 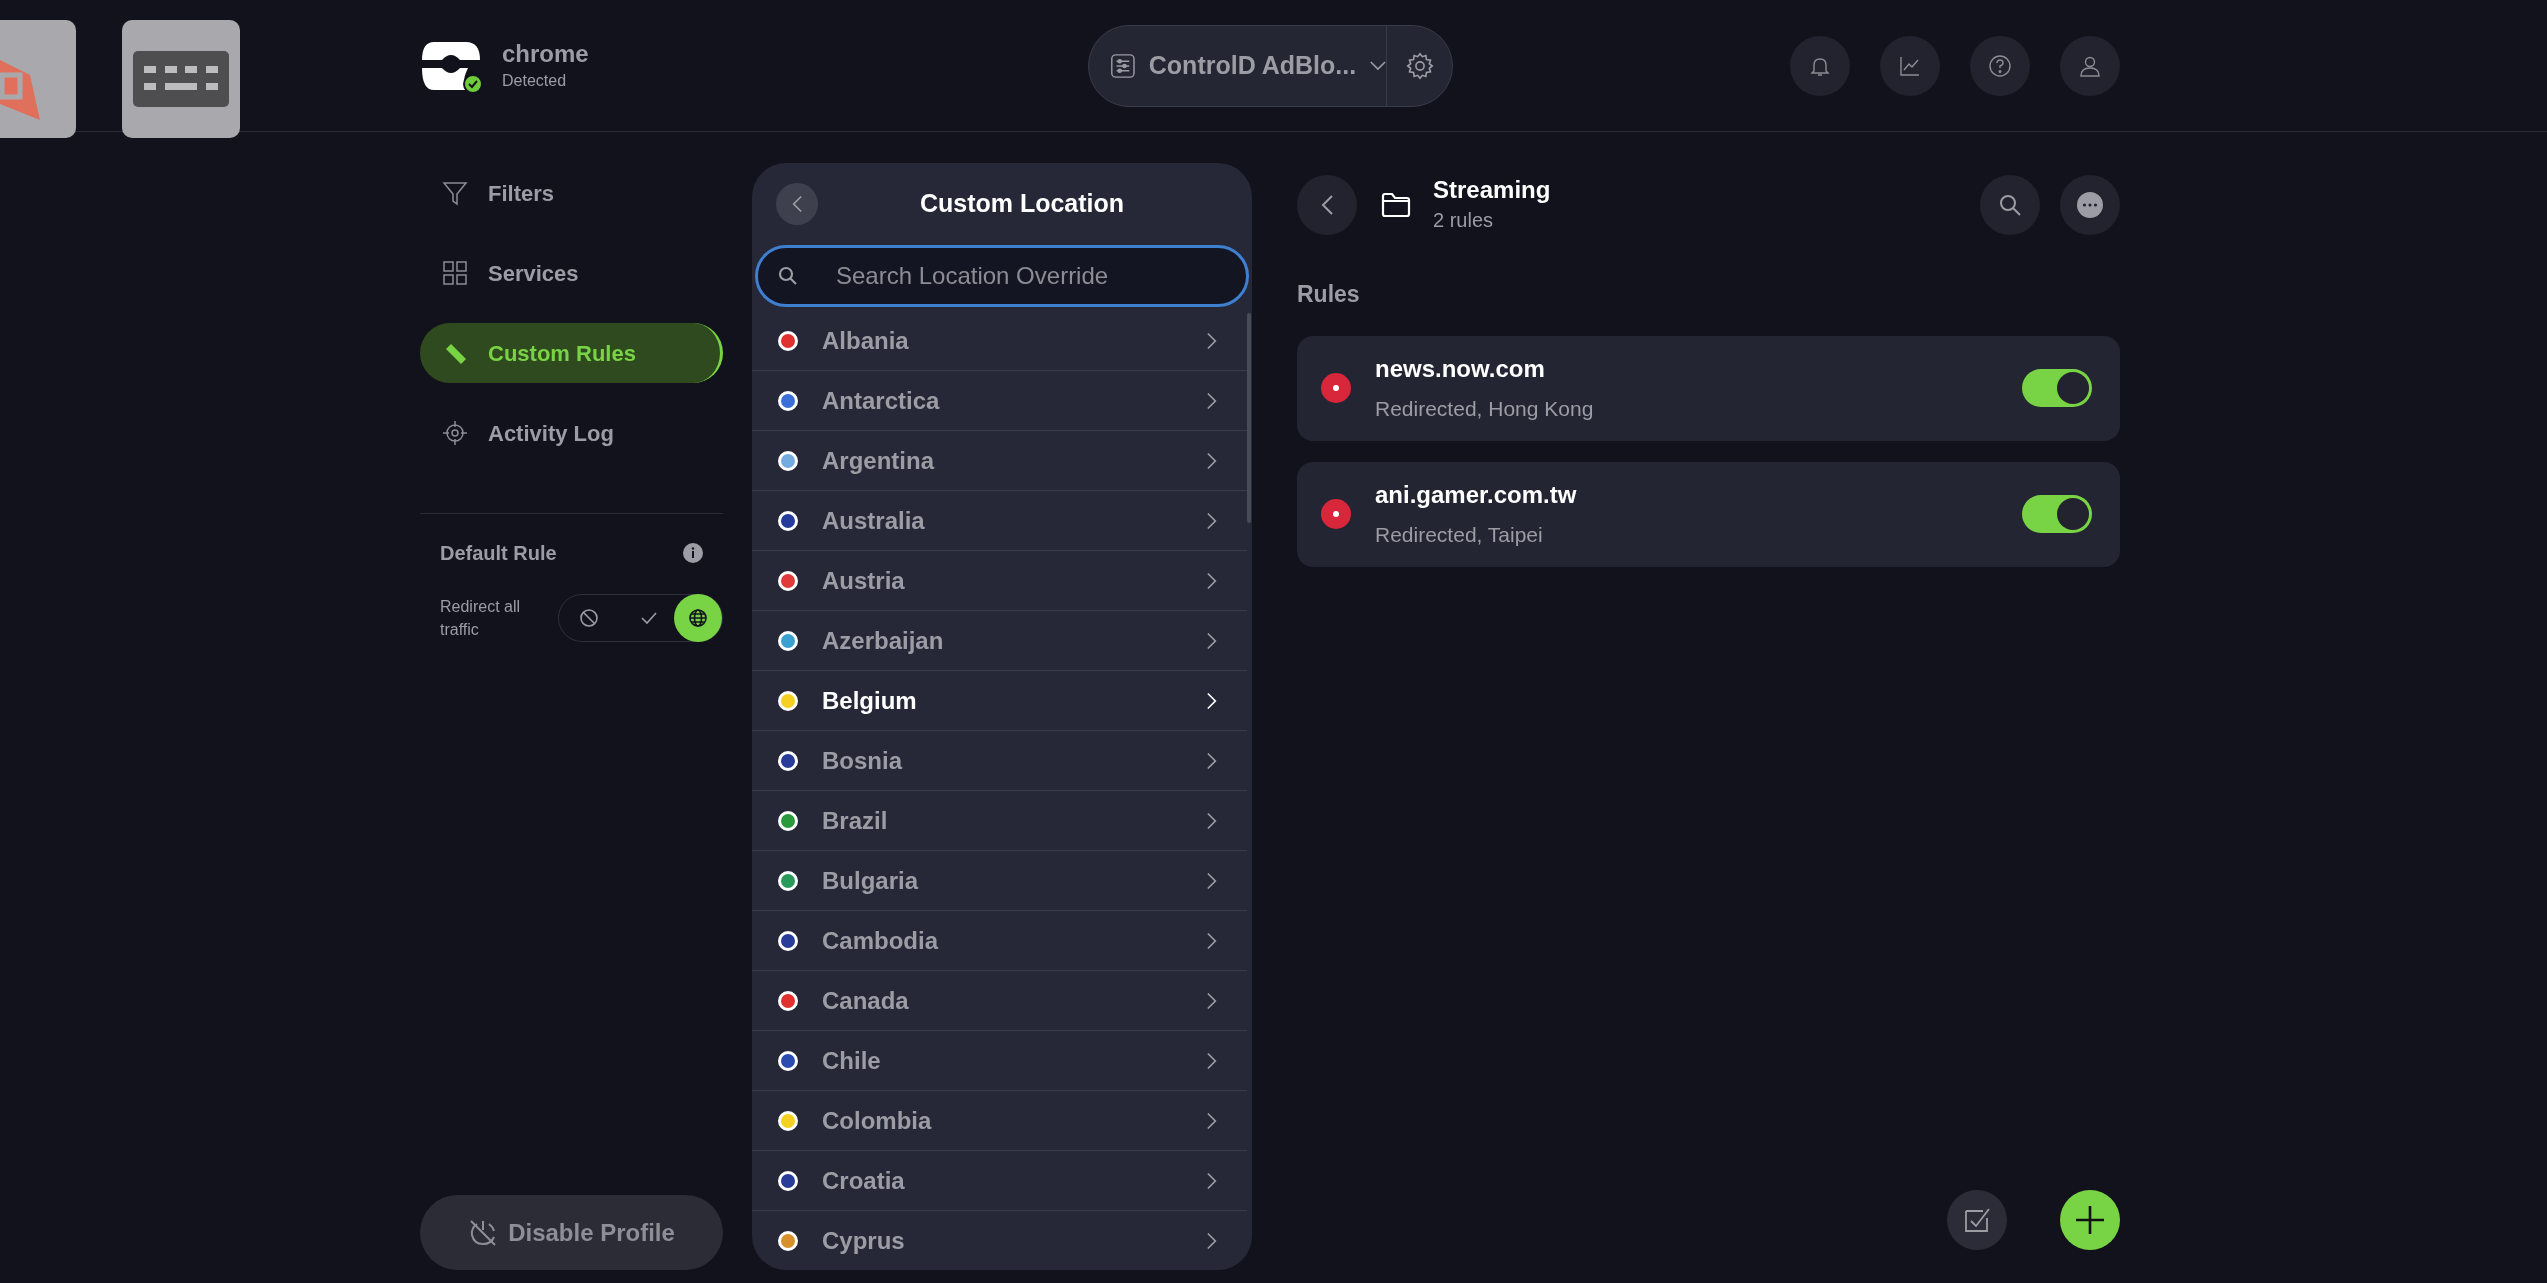 I want to click on disable-profile-button: Disable Profile, so click(x=571, y=1232).